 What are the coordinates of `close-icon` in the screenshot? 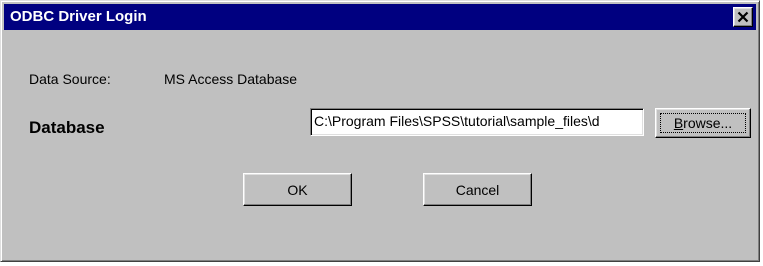 It's located at (743, 17).